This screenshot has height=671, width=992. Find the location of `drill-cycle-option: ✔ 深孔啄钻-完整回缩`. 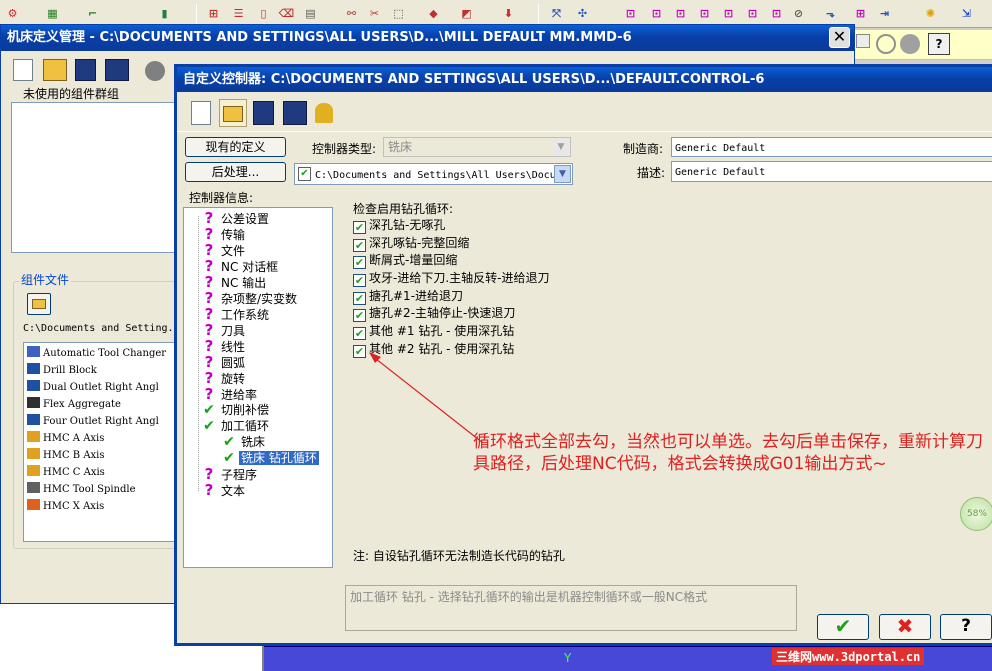

drill-cycle-option: ✔ 深孔啄钻-完整回缩 is located at coordinates (451, 244).